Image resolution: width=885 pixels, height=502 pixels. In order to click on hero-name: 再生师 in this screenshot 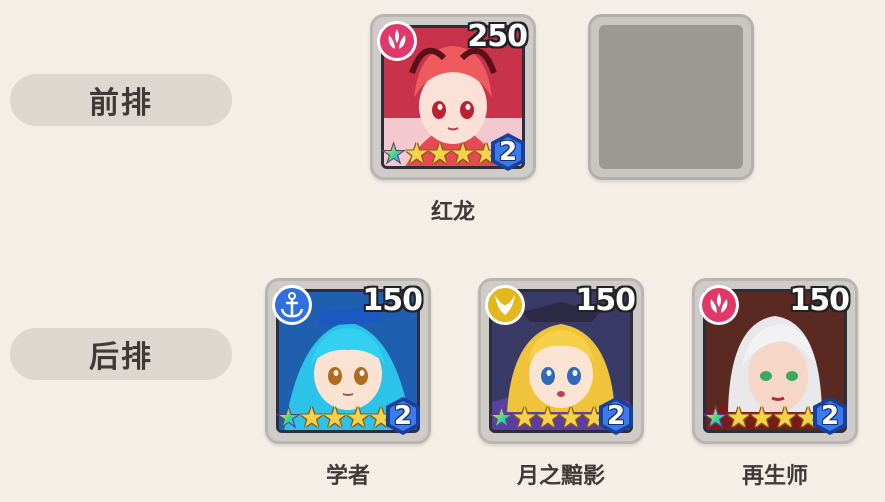, I will do `click(774, 476)`.